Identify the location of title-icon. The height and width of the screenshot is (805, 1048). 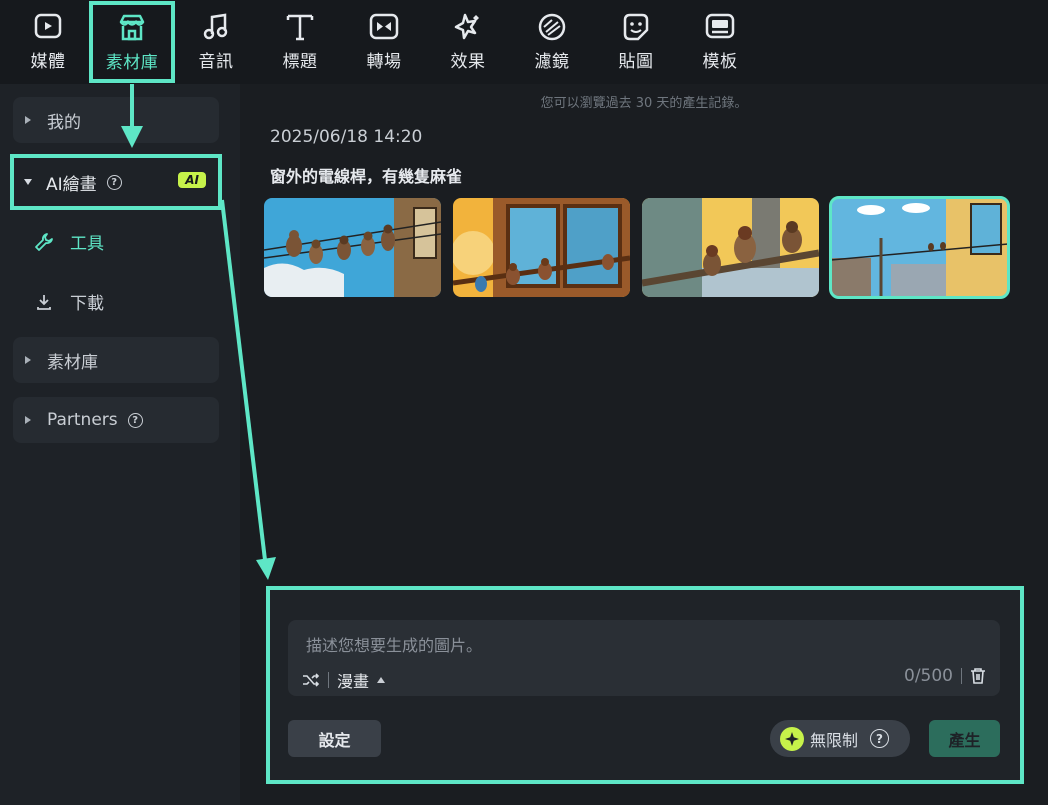
(300, 27).